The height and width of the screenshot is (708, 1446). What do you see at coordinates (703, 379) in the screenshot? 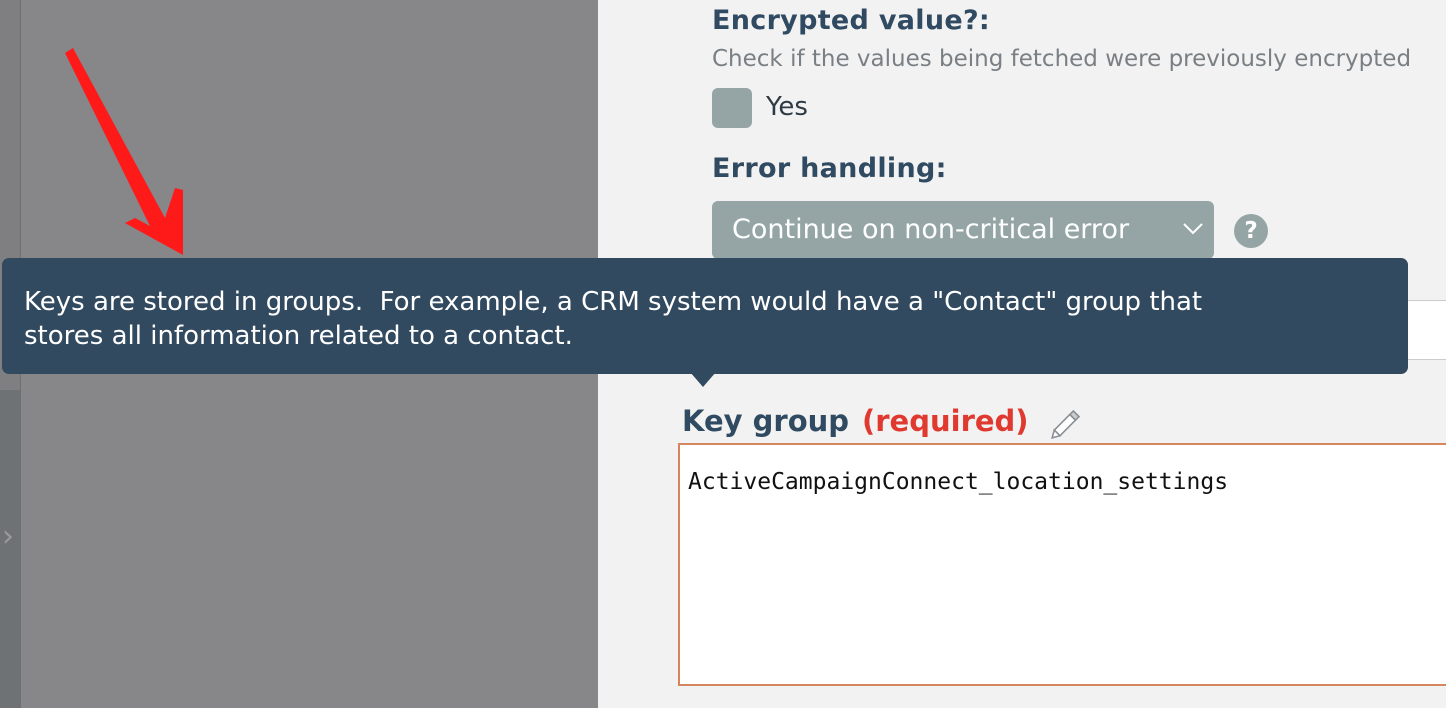
I see `tooltip-pointer` at bounding box center [703, 379].